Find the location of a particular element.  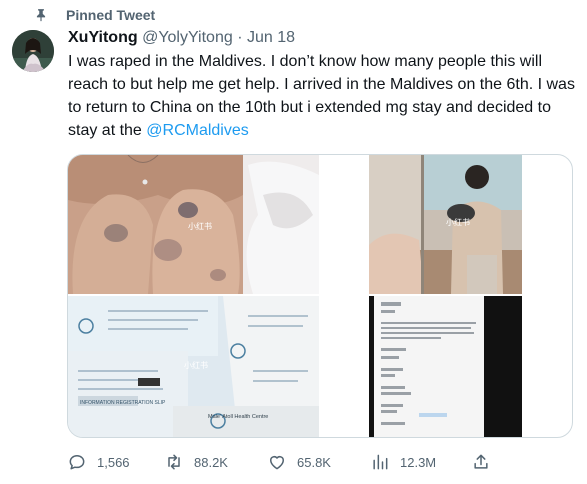

heart-icon is located at coordinates (277, 463).